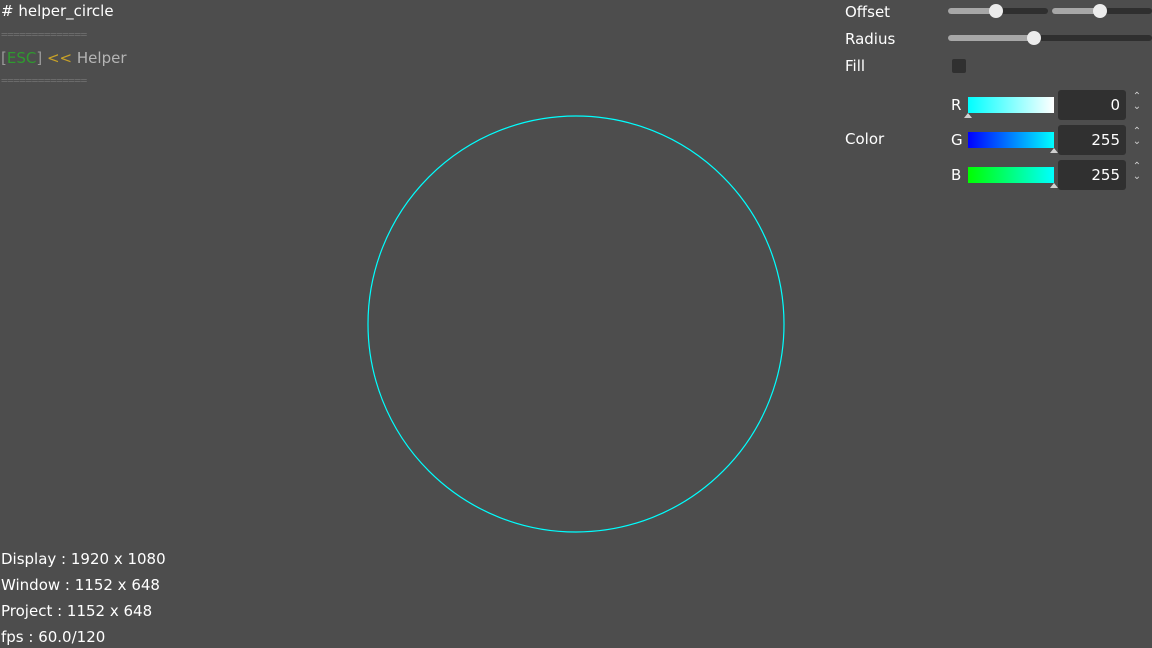  Describe the element at coordinates (1050, 38) in the screenshot. I see `radius-slider` at that location.